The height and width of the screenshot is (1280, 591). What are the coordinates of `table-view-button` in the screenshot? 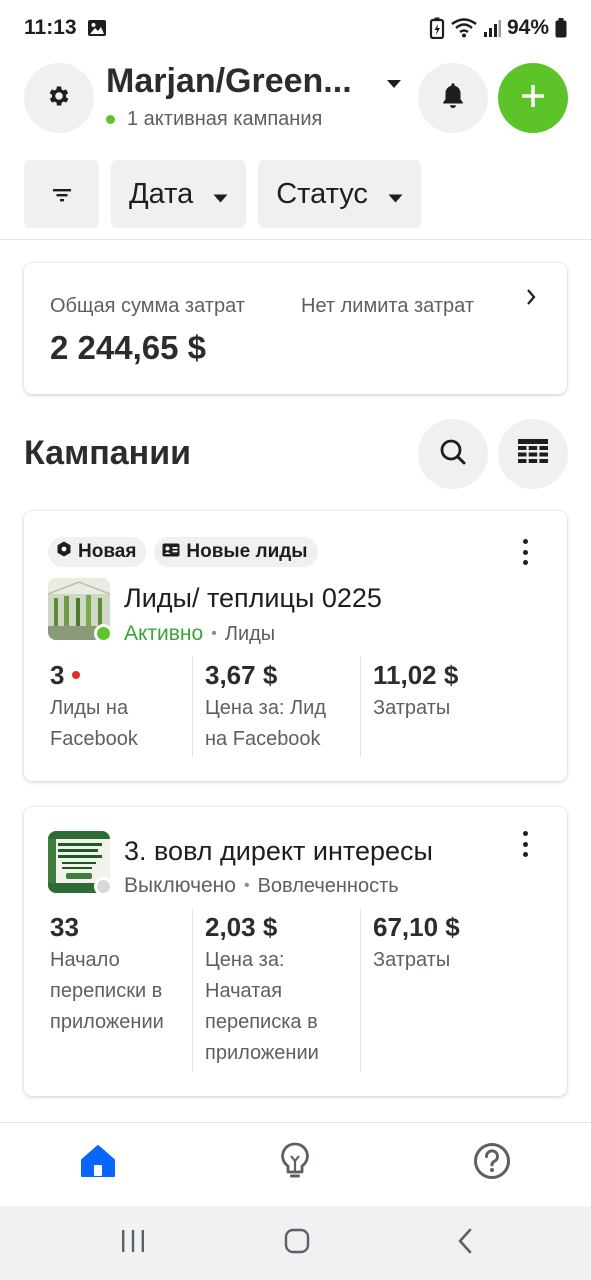 It's located at (533, 454).